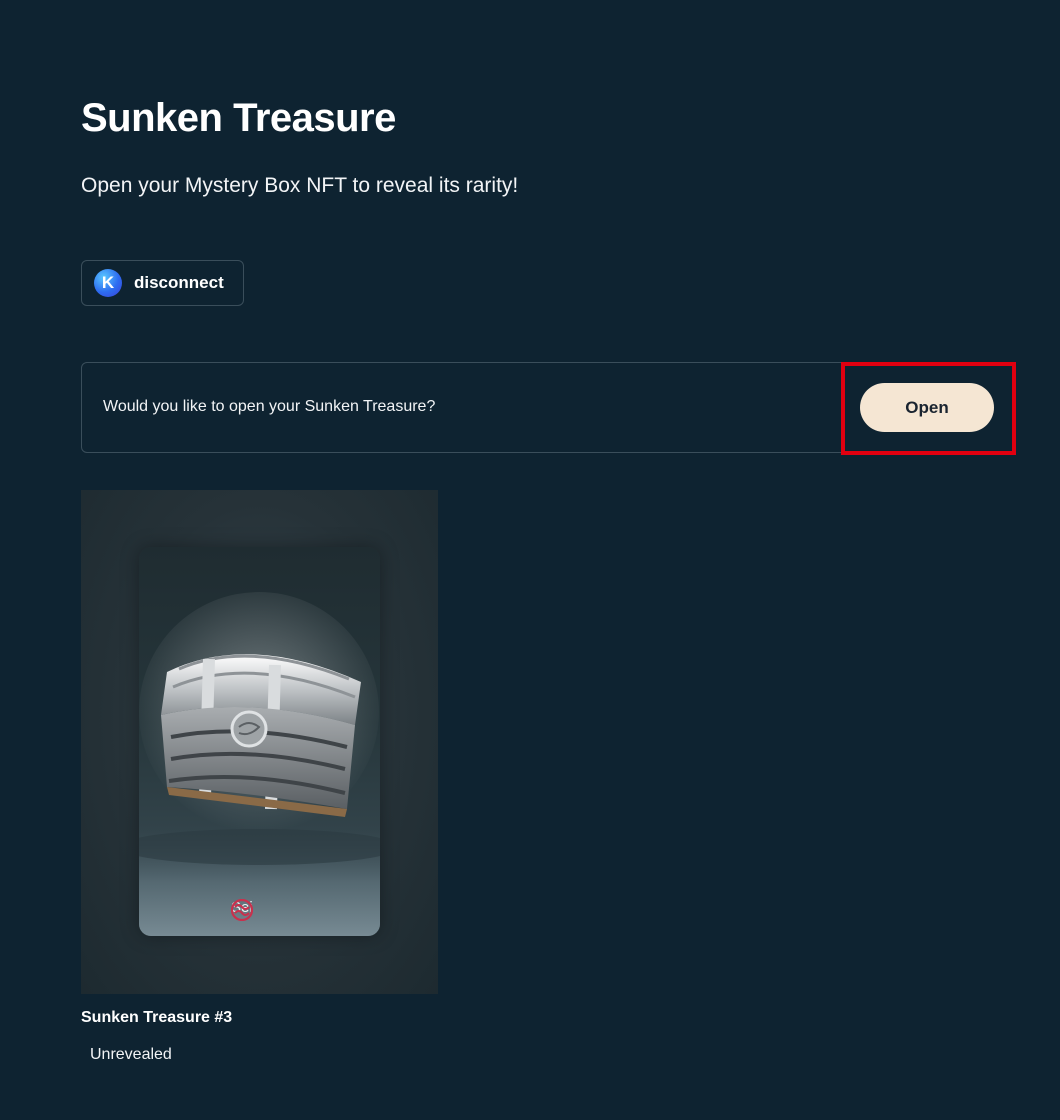 Image resolution: width=1060 pixels, height=1120 pixels. I want to click on page-title: Sunken Treasure, so click(238, 118).